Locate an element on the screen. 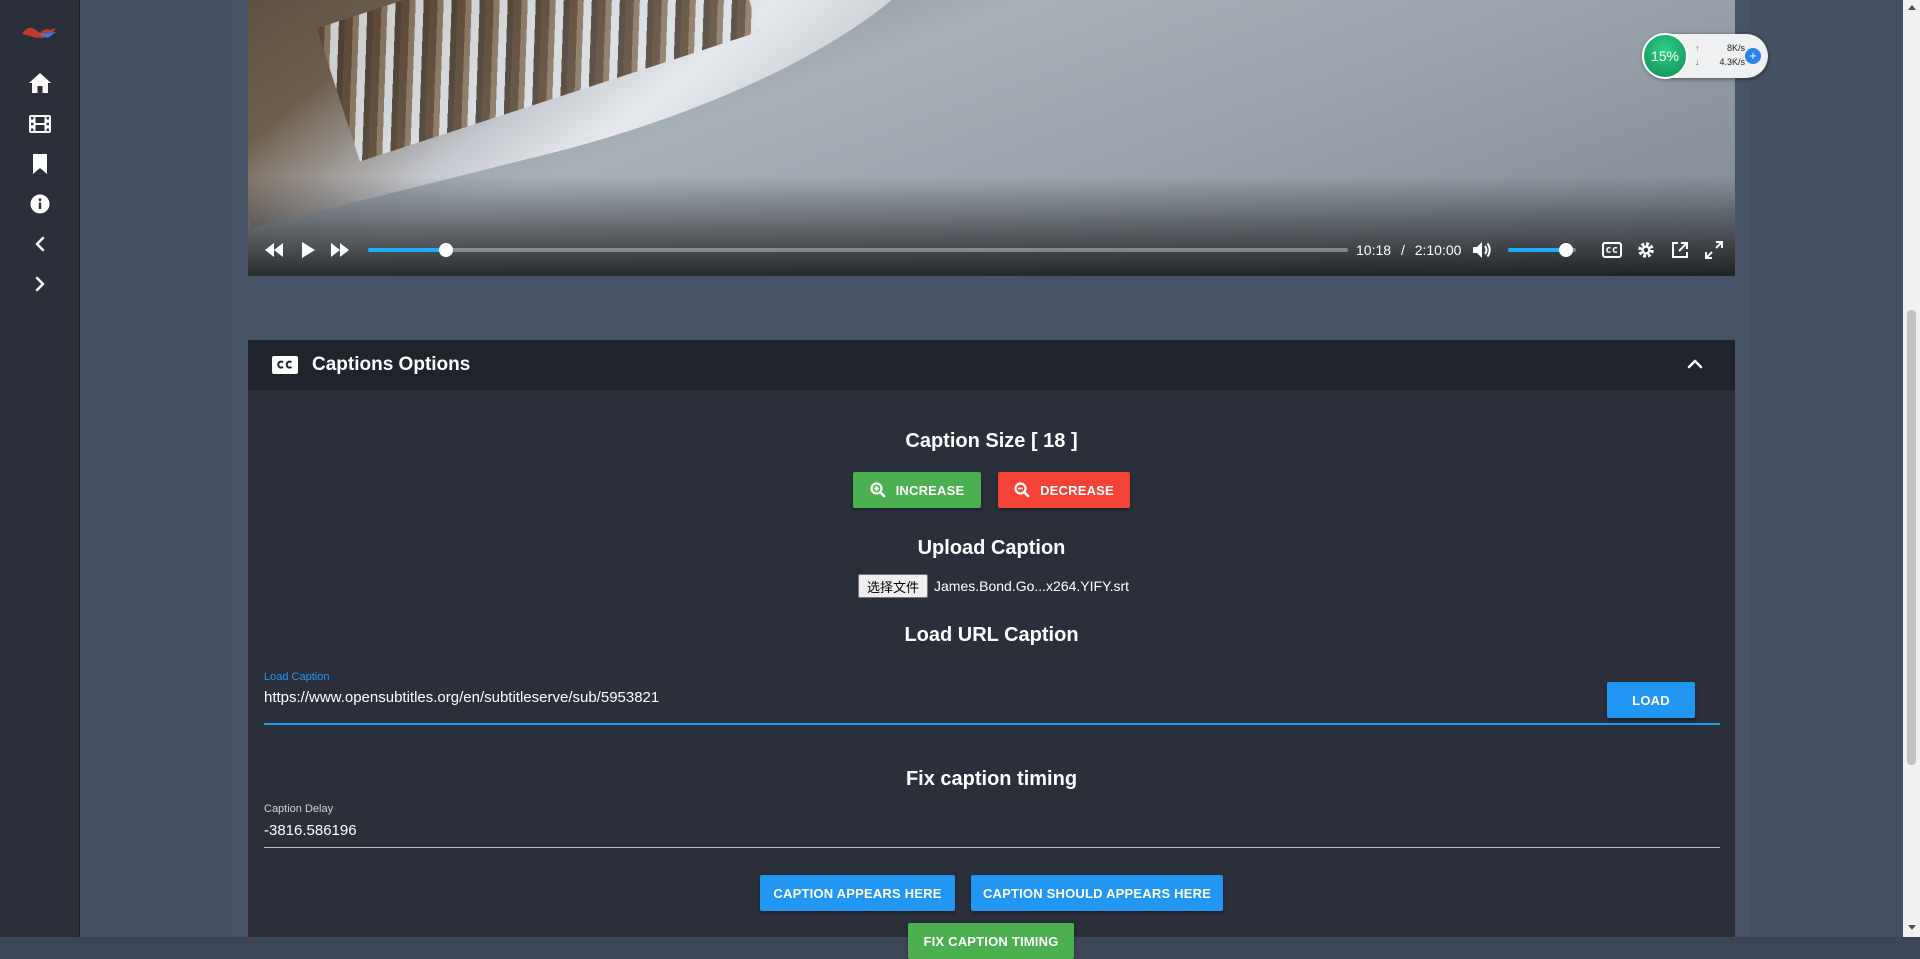  page-scrollbar is located at coordinates (1911, 468).